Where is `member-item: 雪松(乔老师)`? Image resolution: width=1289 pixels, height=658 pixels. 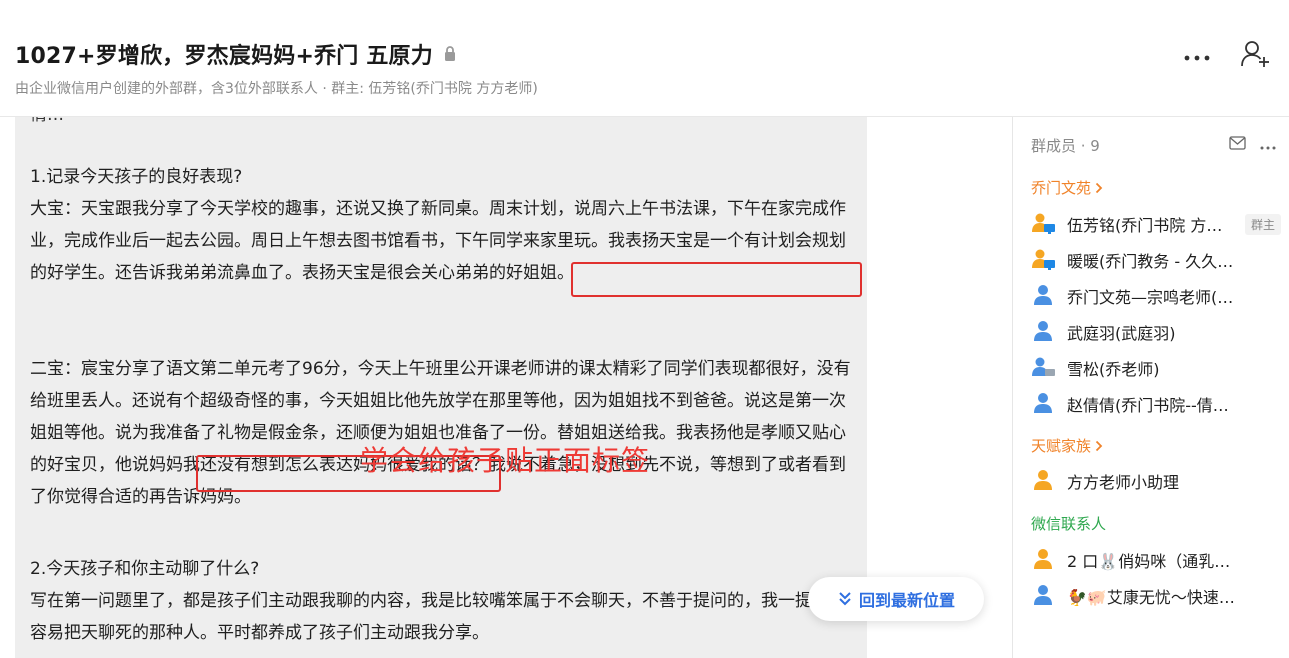
member-item: 雪松(乔老师) is located at coordinates (1156, 368).